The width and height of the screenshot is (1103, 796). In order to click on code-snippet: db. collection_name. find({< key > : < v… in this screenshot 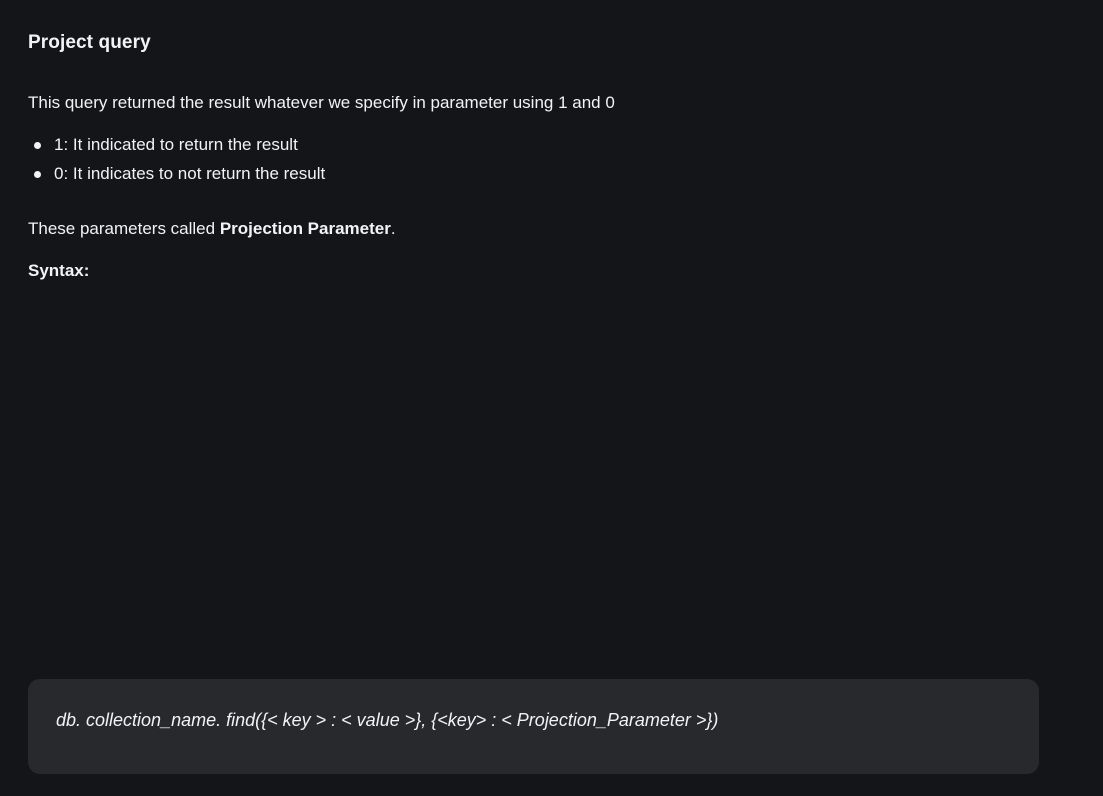, I will do `click(387, 720)`.